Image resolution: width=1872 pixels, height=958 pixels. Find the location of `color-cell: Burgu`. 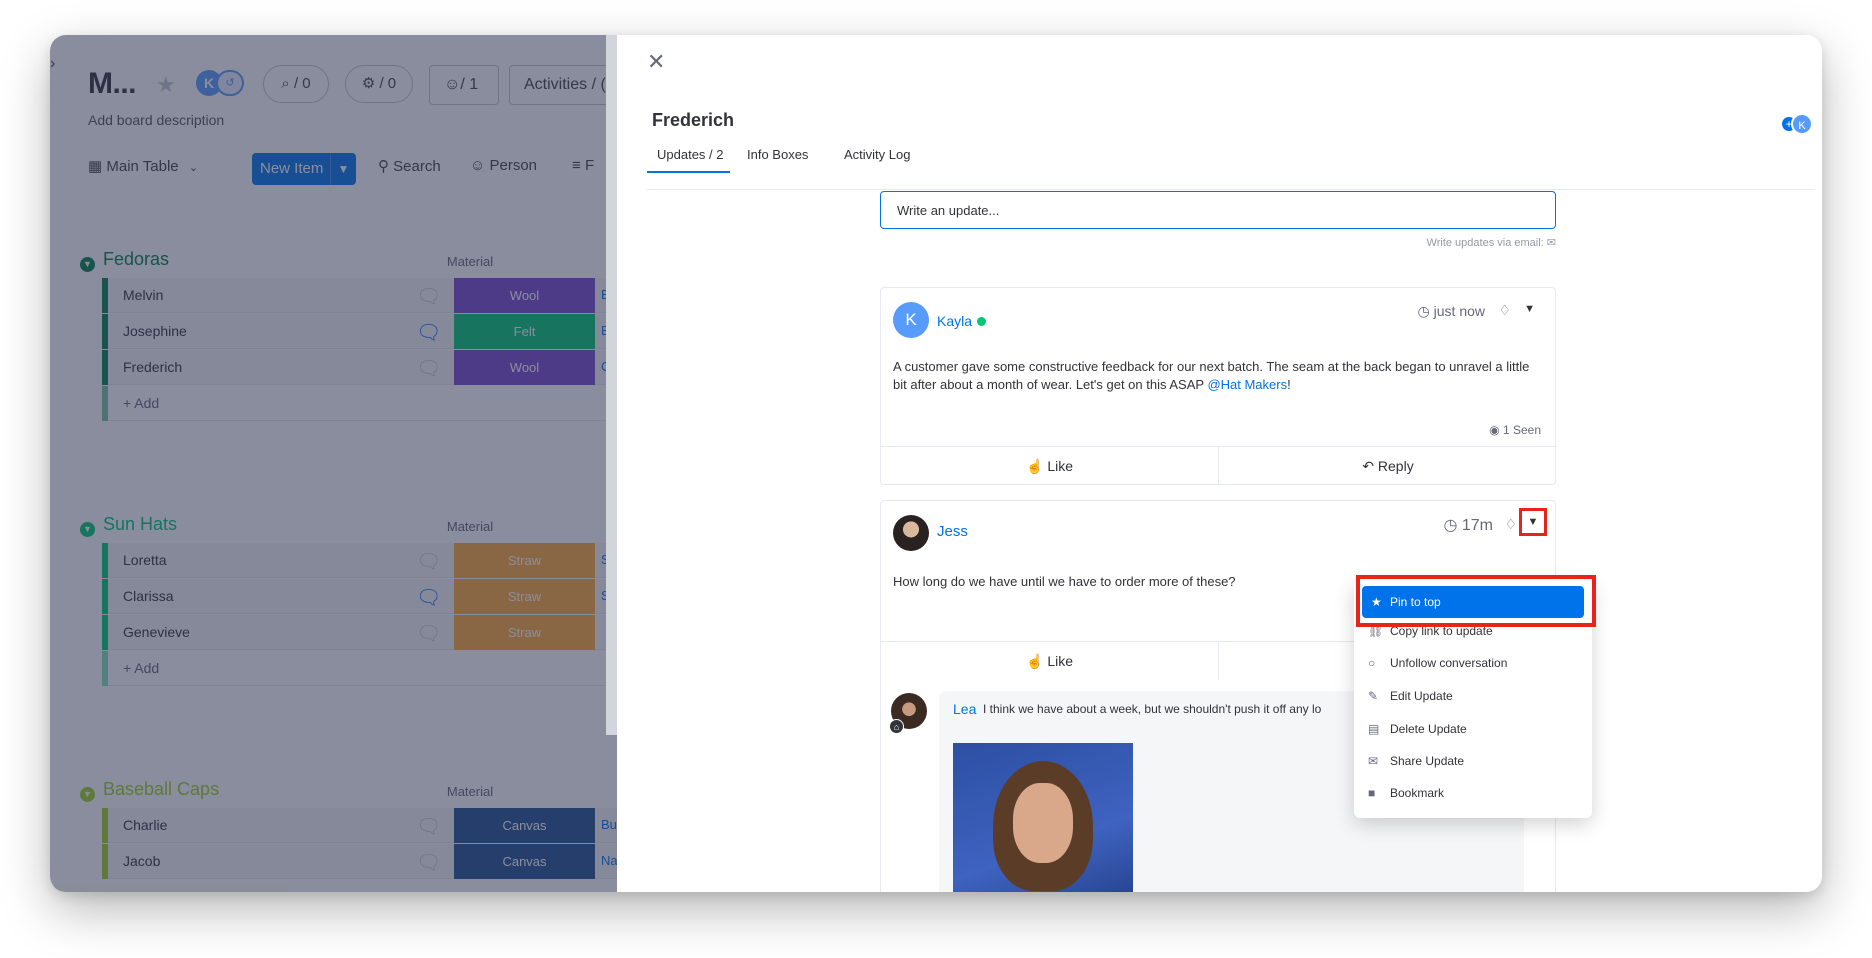

color-cell: Burgu is located at coordinates (609, 824).